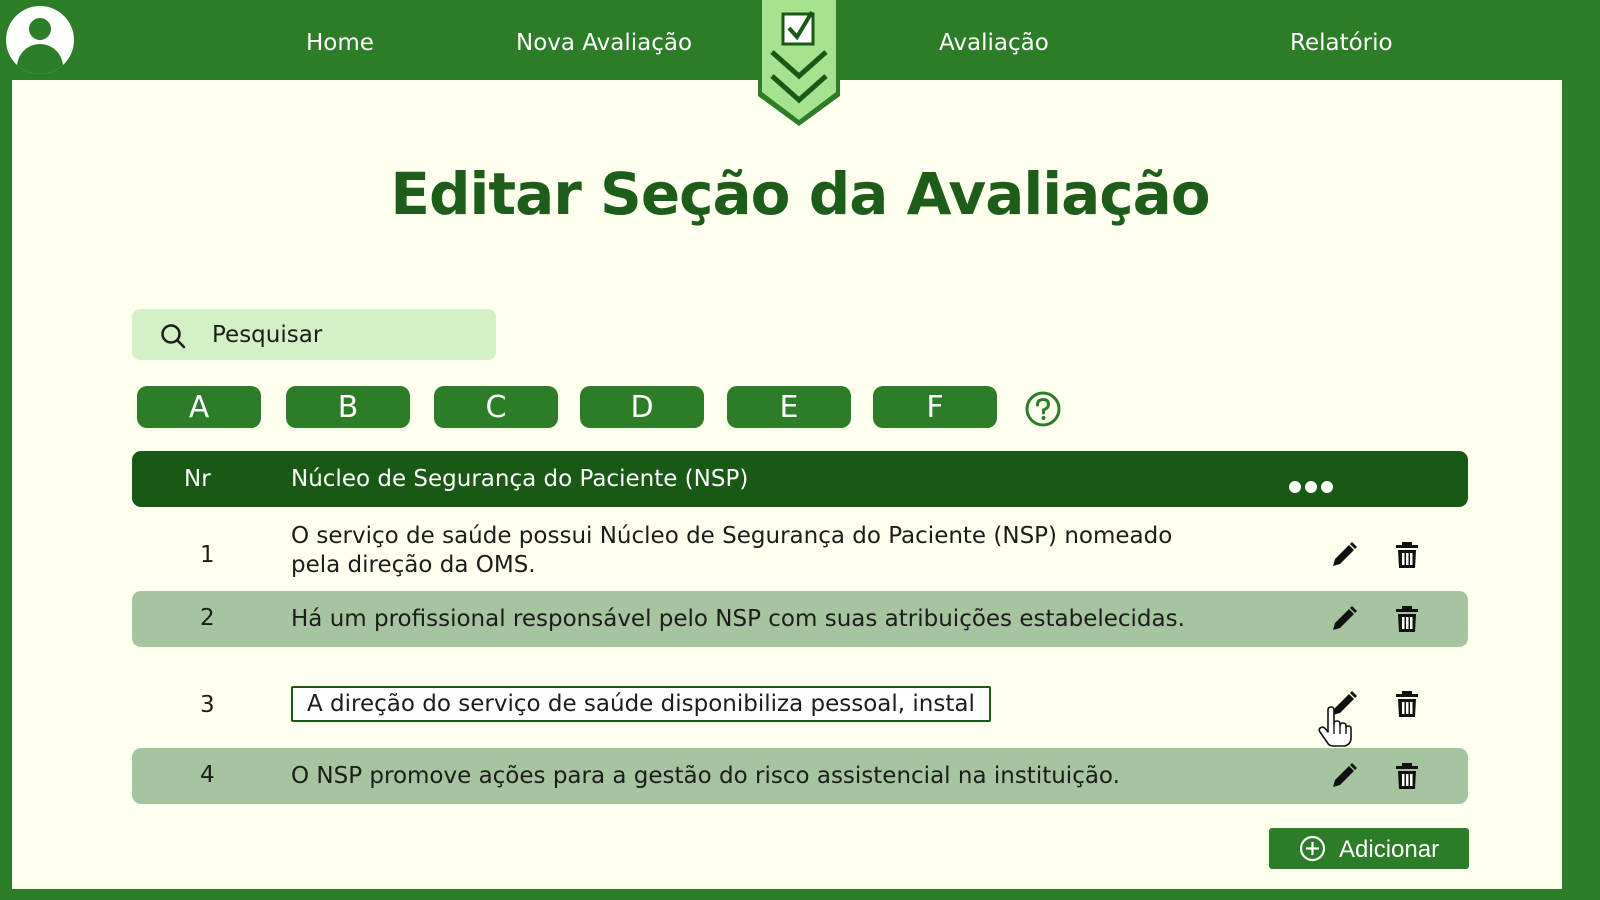  I want to click on section-a-button: A, so click(199, 407).